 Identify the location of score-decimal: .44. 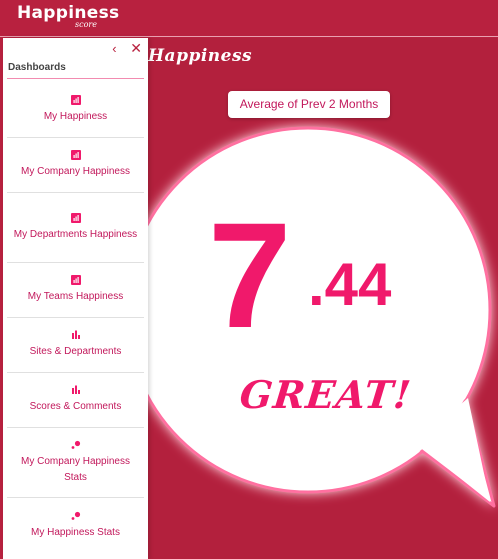
(350, 284).